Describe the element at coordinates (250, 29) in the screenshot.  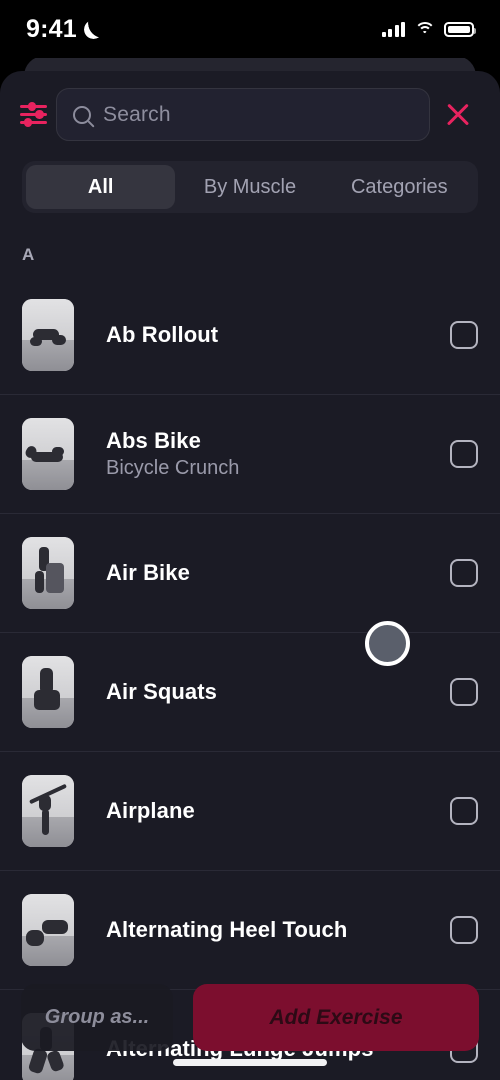
I see `status-bar: 9:41` at that location.